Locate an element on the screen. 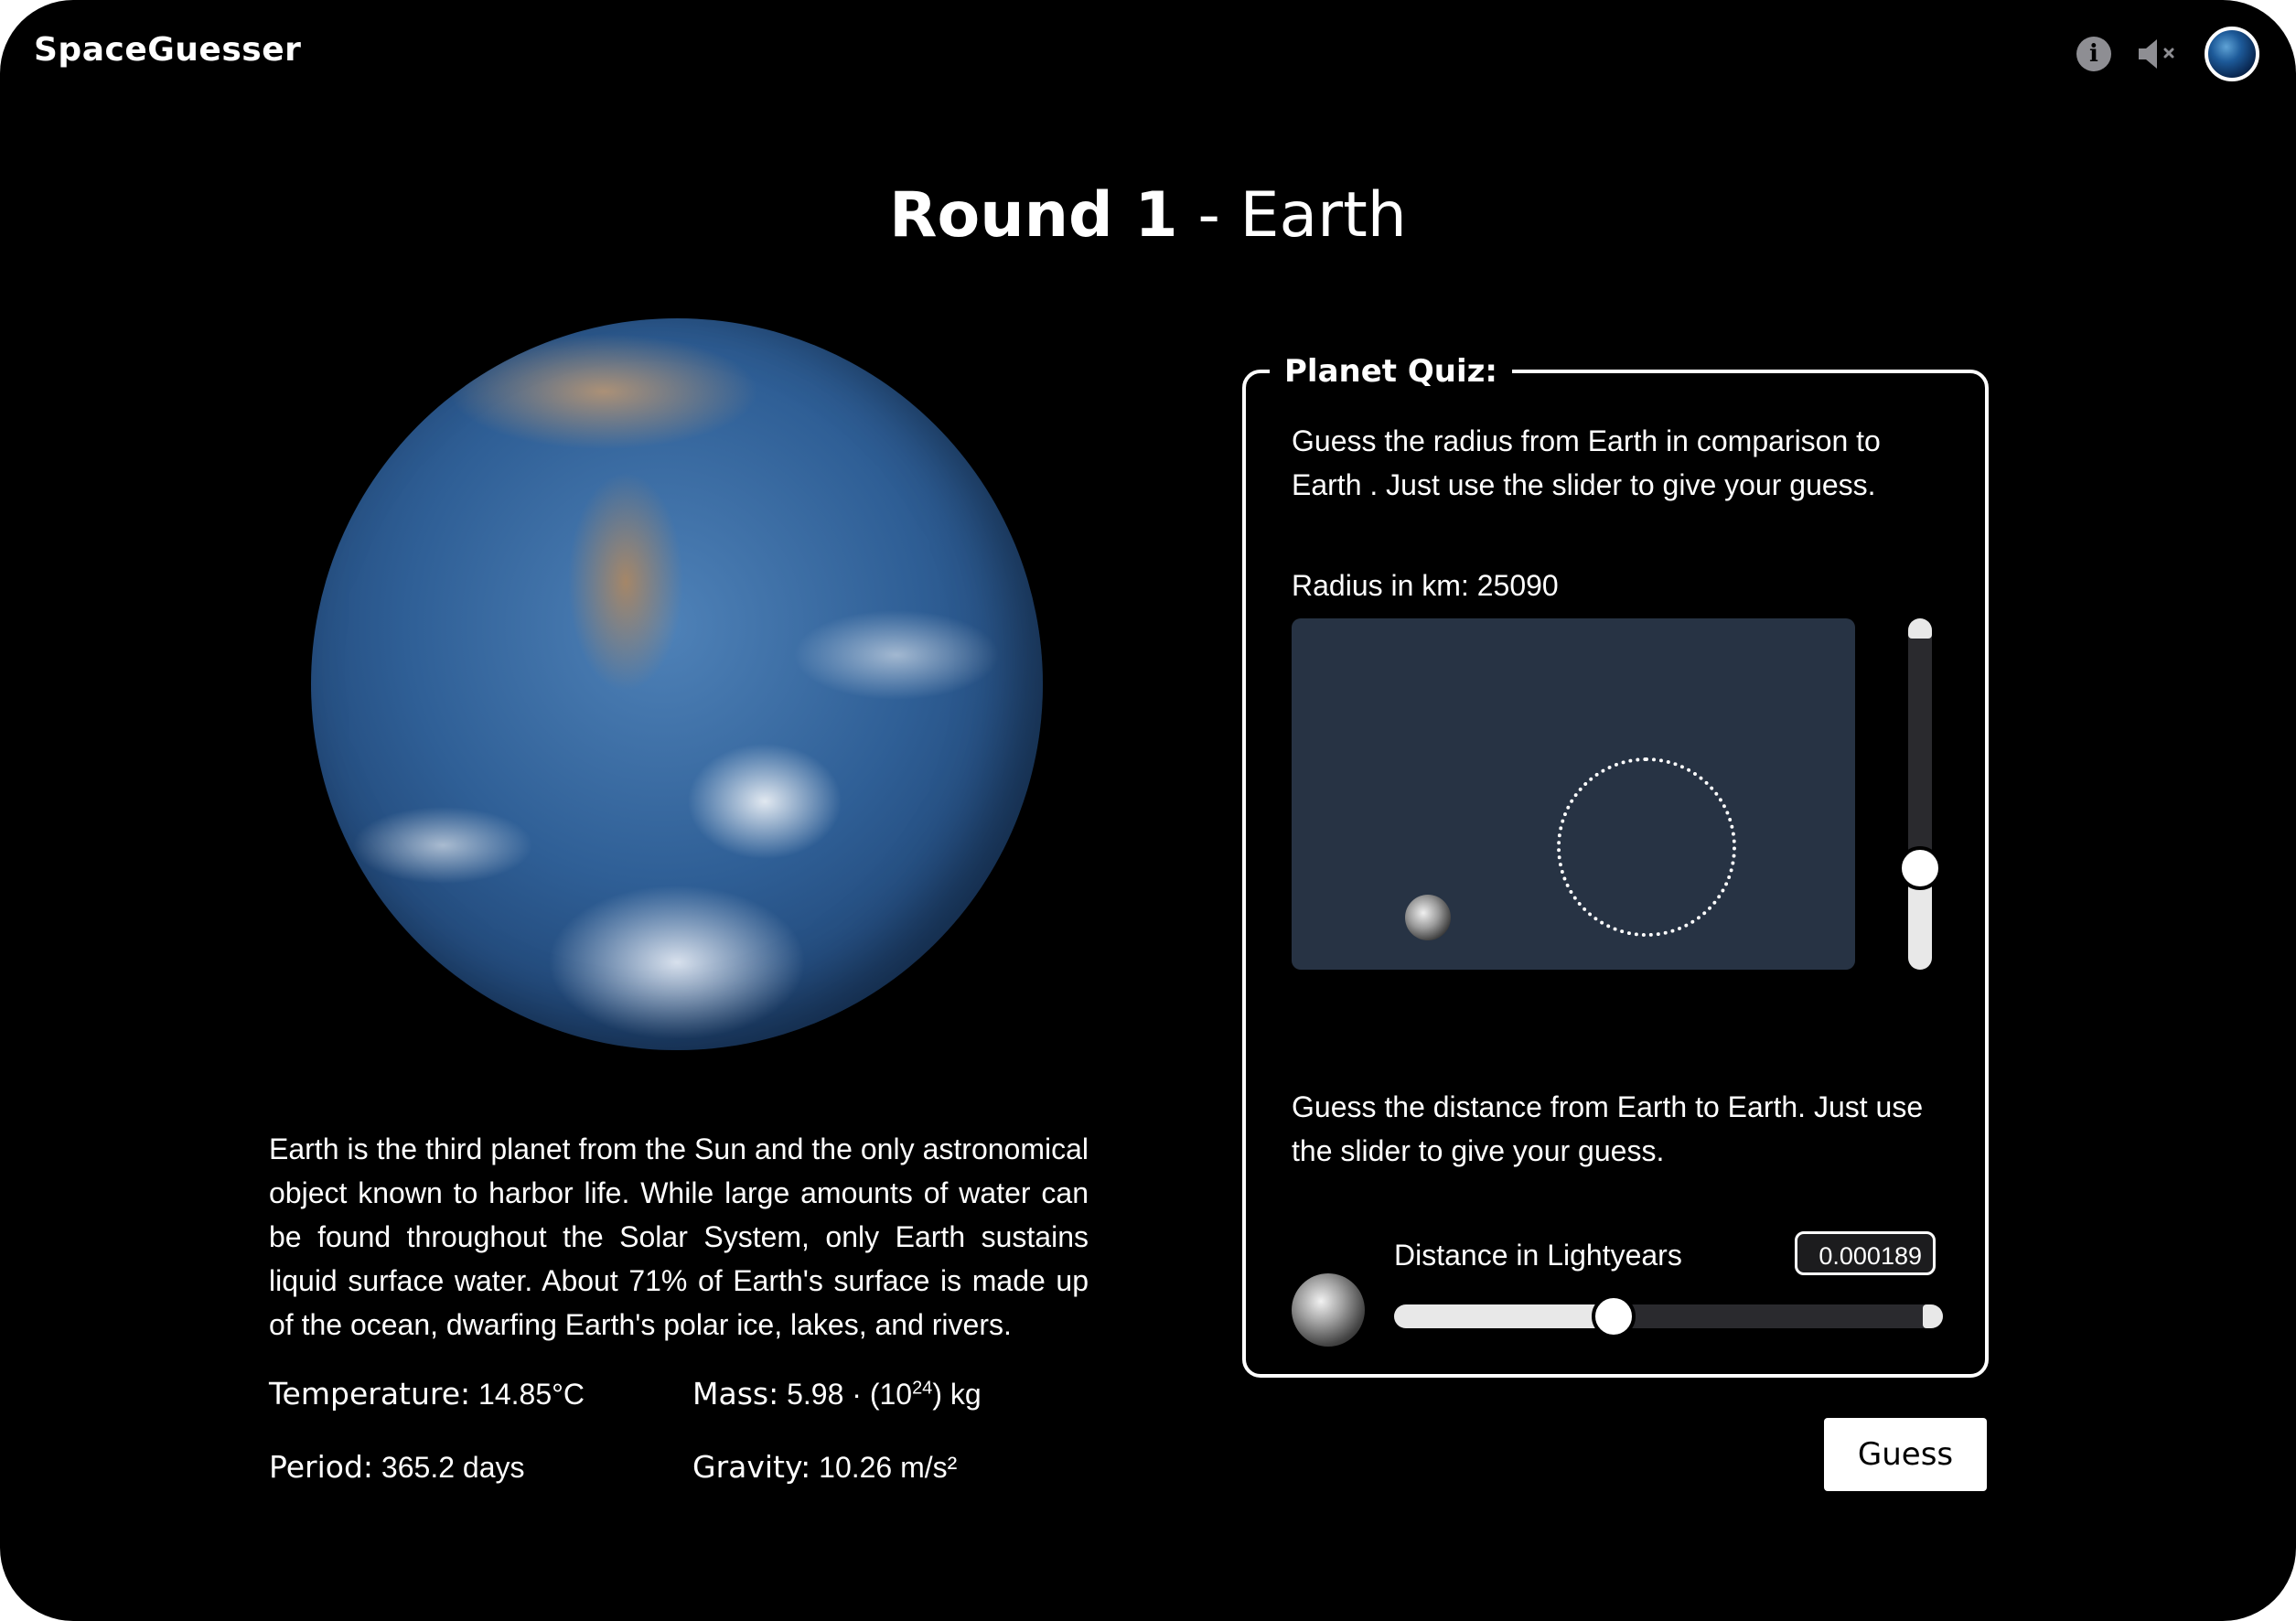  temperature-label: Temperature: is located at coordinates (370, 1394).